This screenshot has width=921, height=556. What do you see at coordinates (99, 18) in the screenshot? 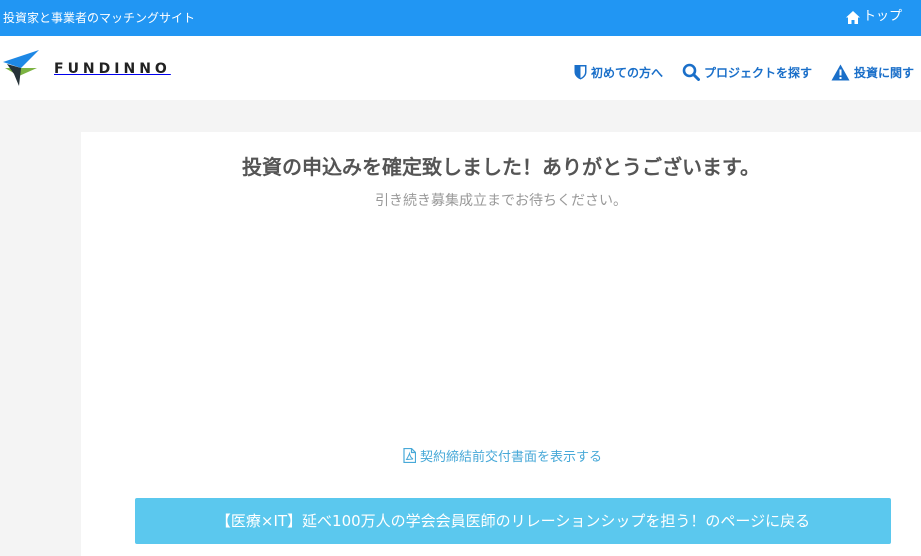
I see `site-tagline: 投資家と事業者のマッチングサイト` at bounding box center [99, 18].